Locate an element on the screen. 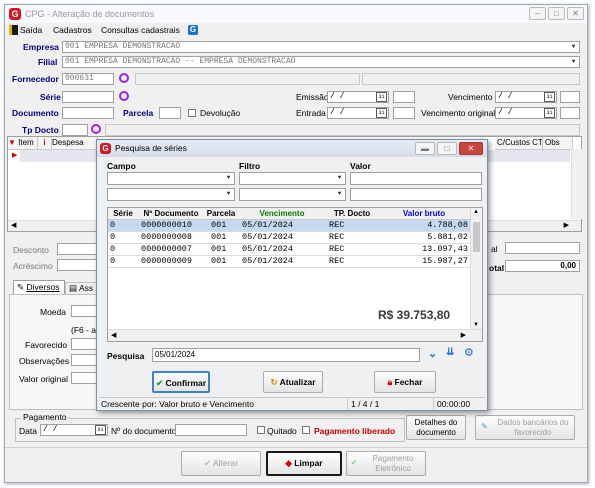  detalhes-button: Detalhes do documento is located at coordinates (436, 427).